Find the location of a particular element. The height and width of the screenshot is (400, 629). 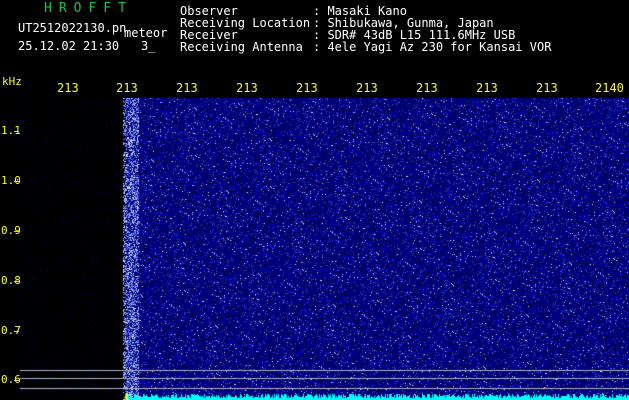

time-tick-label: 2140 is located at coordinates (609, 88).